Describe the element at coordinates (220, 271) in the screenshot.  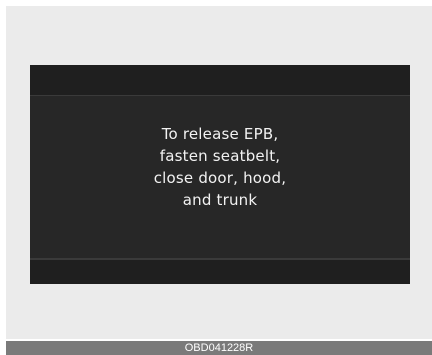
I see `display-bottom-bar` at that location.